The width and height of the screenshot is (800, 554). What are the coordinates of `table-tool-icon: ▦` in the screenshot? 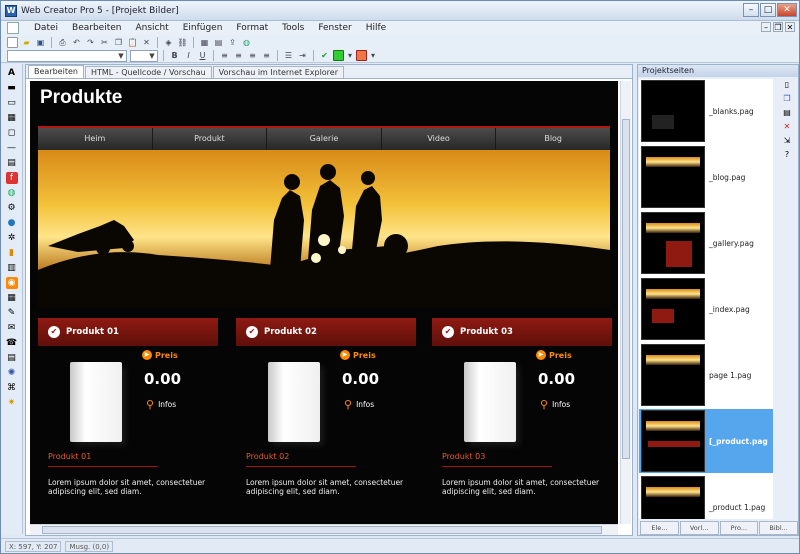 It's located at (12, 118).